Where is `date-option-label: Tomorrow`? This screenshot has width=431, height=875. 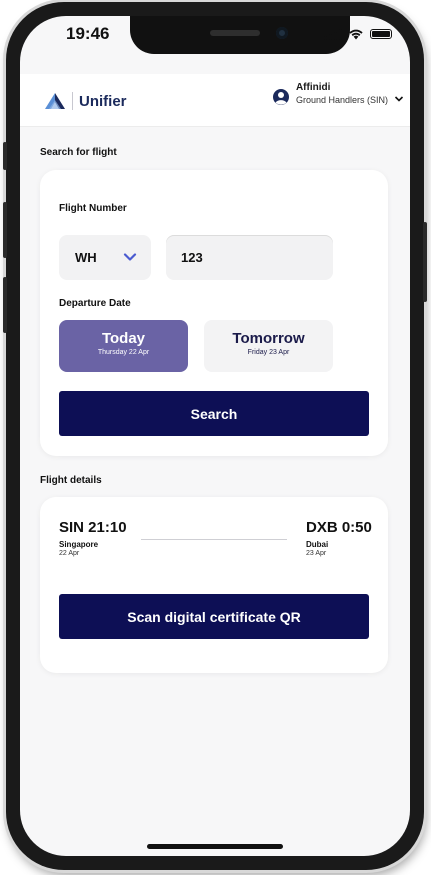
date-option-label: Tomorrow is located at coordinates (268, 338).